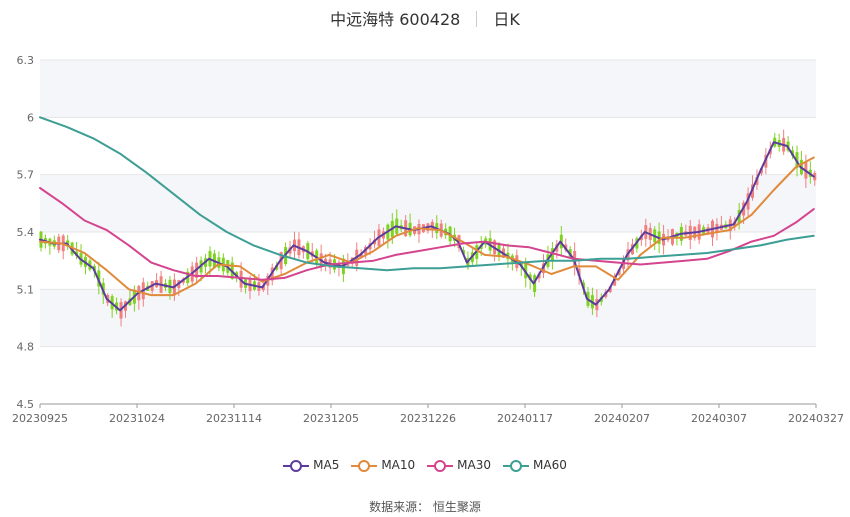 The image size is (850, 517). I want to click on x-tick-label: 20231226, so click(428, 418).